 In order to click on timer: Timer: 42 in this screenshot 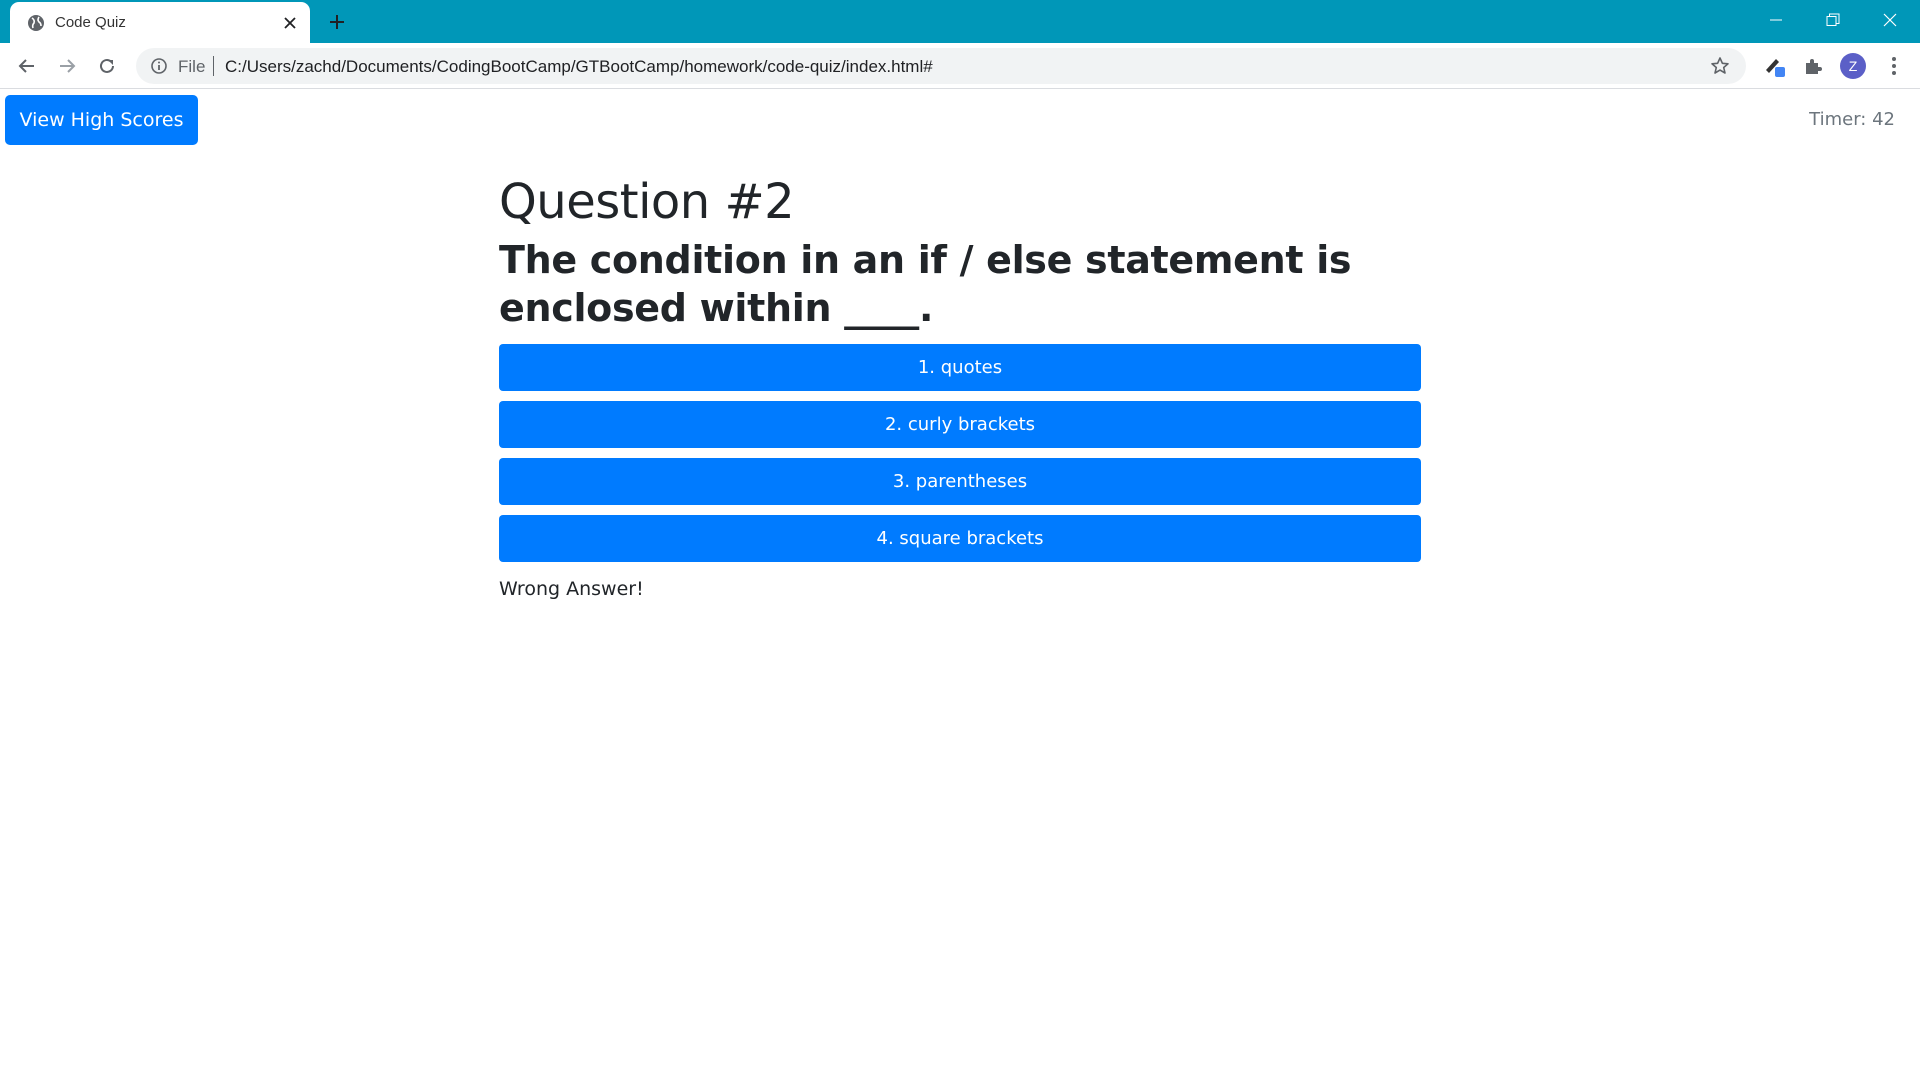, I will do `click(1852, 119)`.